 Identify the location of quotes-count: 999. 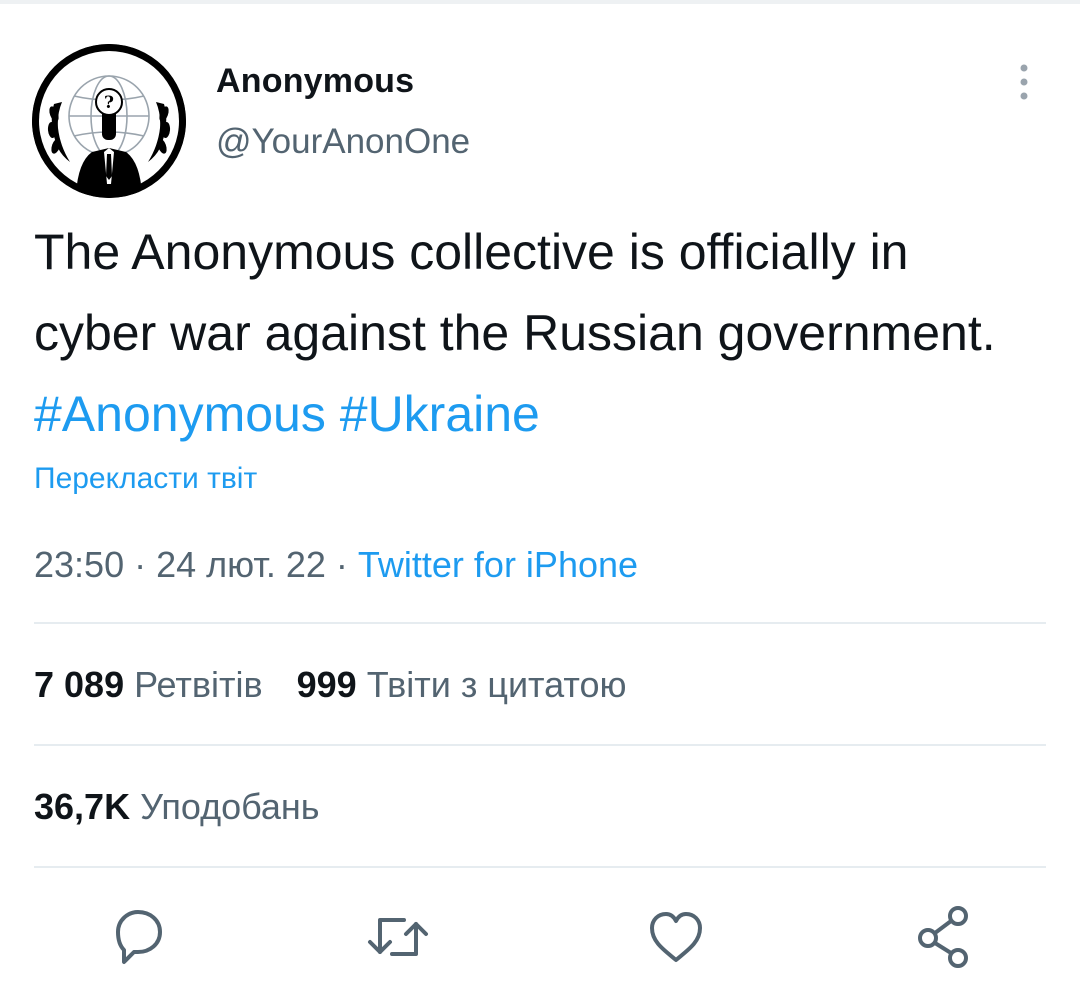
(326, 684).